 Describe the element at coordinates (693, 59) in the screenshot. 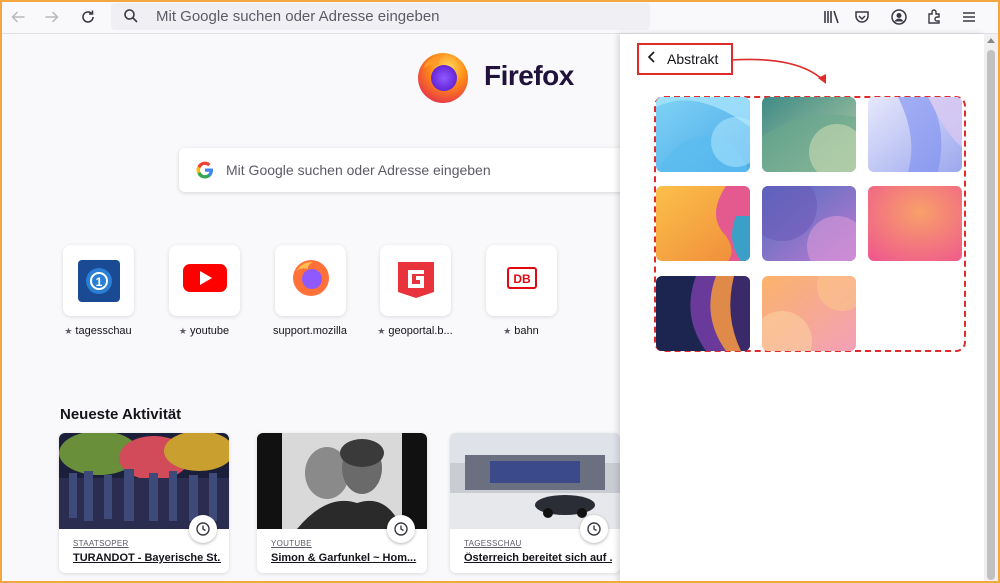

I see `back-button-label: Abstrakt` at that location.